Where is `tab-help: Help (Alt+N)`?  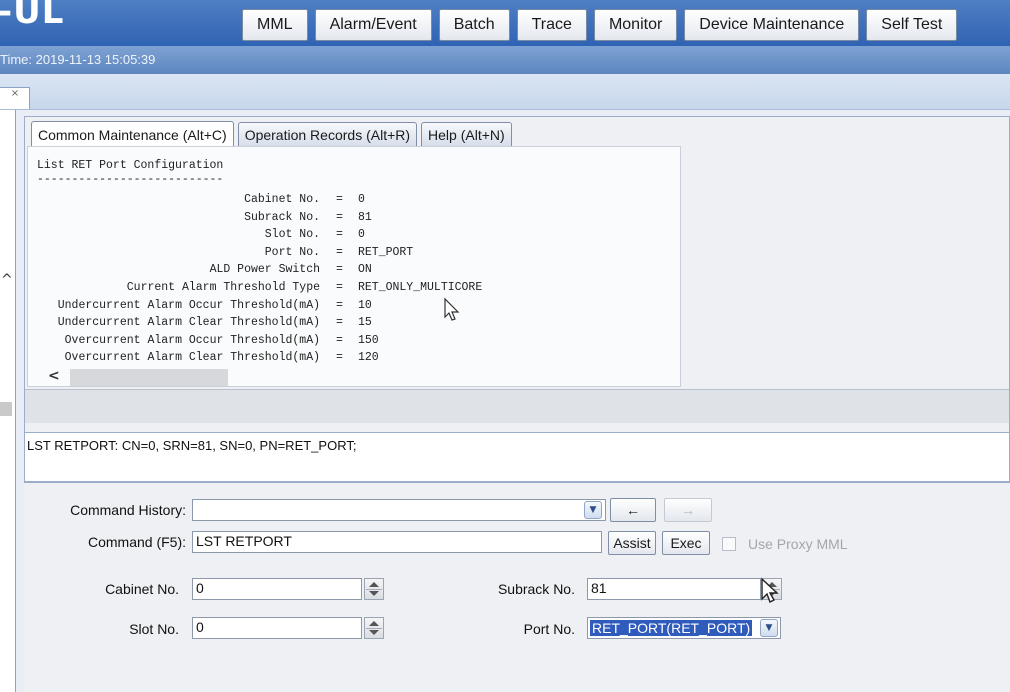 tab-help: Help (Alt+N) is located at coordinates (466, 134).